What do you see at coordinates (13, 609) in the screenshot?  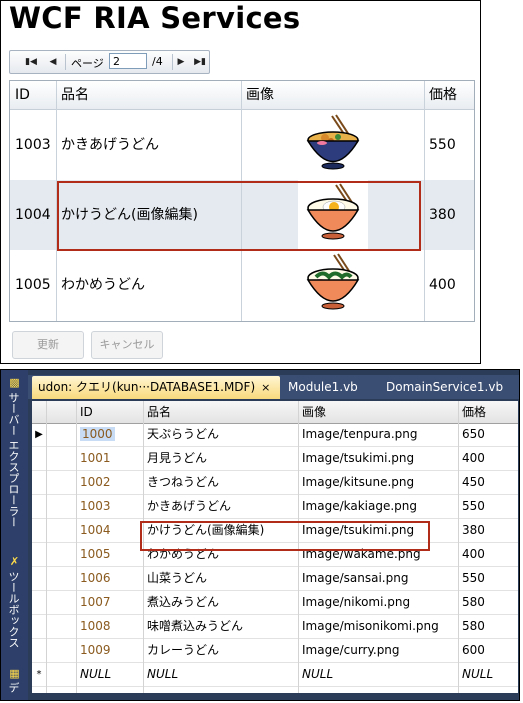 I see `toolbox-tab: ツールボックス` at bounding box center [13, 609].